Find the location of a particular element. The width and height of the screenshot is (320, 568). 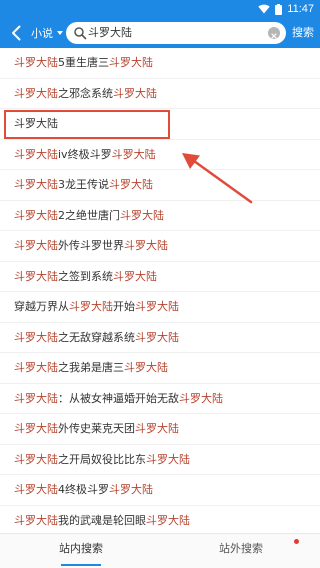

search-result-item: 斗罗大陆 is located at coordinates (160, 124).